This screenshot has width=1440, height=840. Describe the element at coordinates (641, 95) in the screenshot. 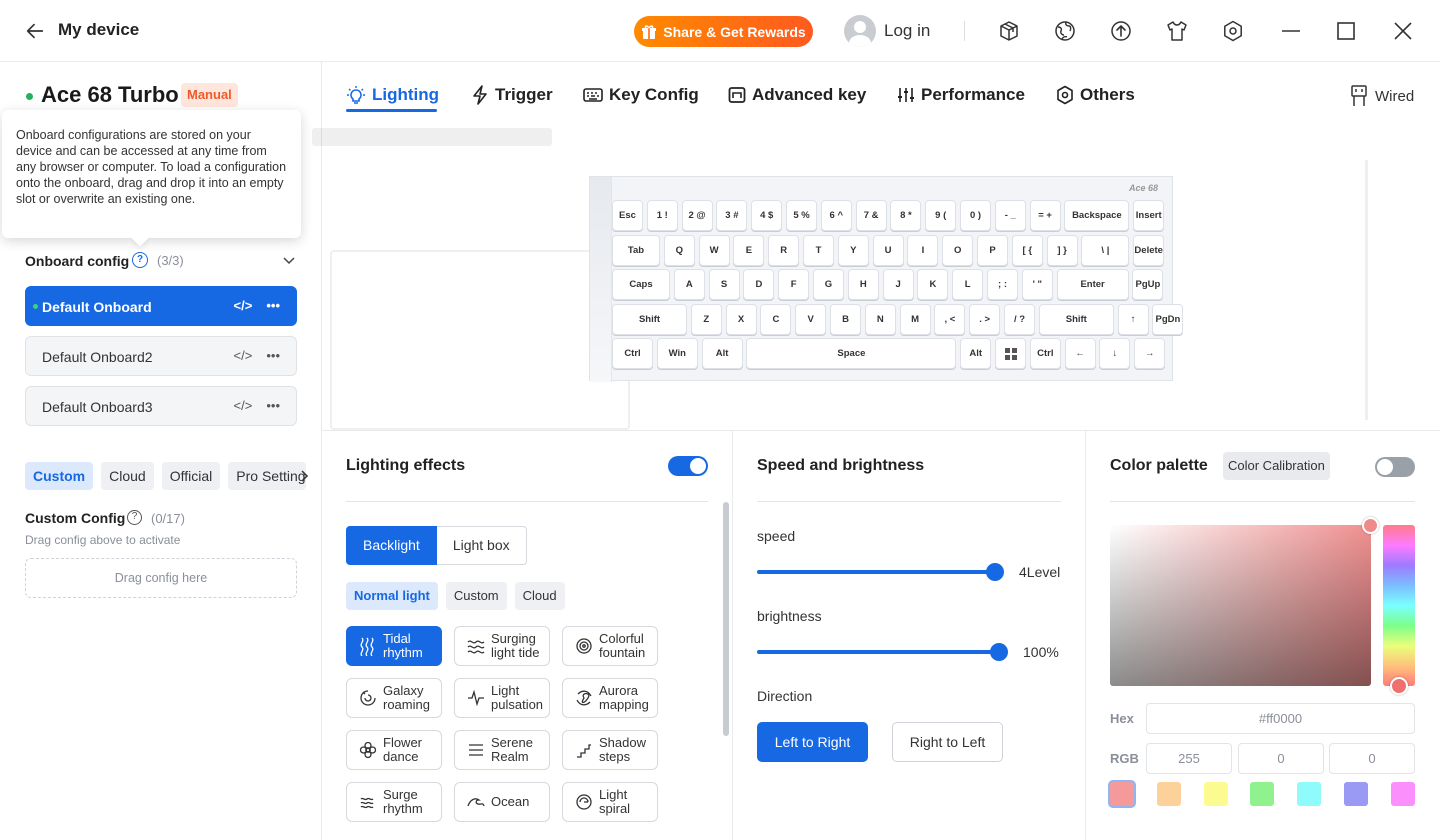

I see `tab-key-config: Key Config` at that location.